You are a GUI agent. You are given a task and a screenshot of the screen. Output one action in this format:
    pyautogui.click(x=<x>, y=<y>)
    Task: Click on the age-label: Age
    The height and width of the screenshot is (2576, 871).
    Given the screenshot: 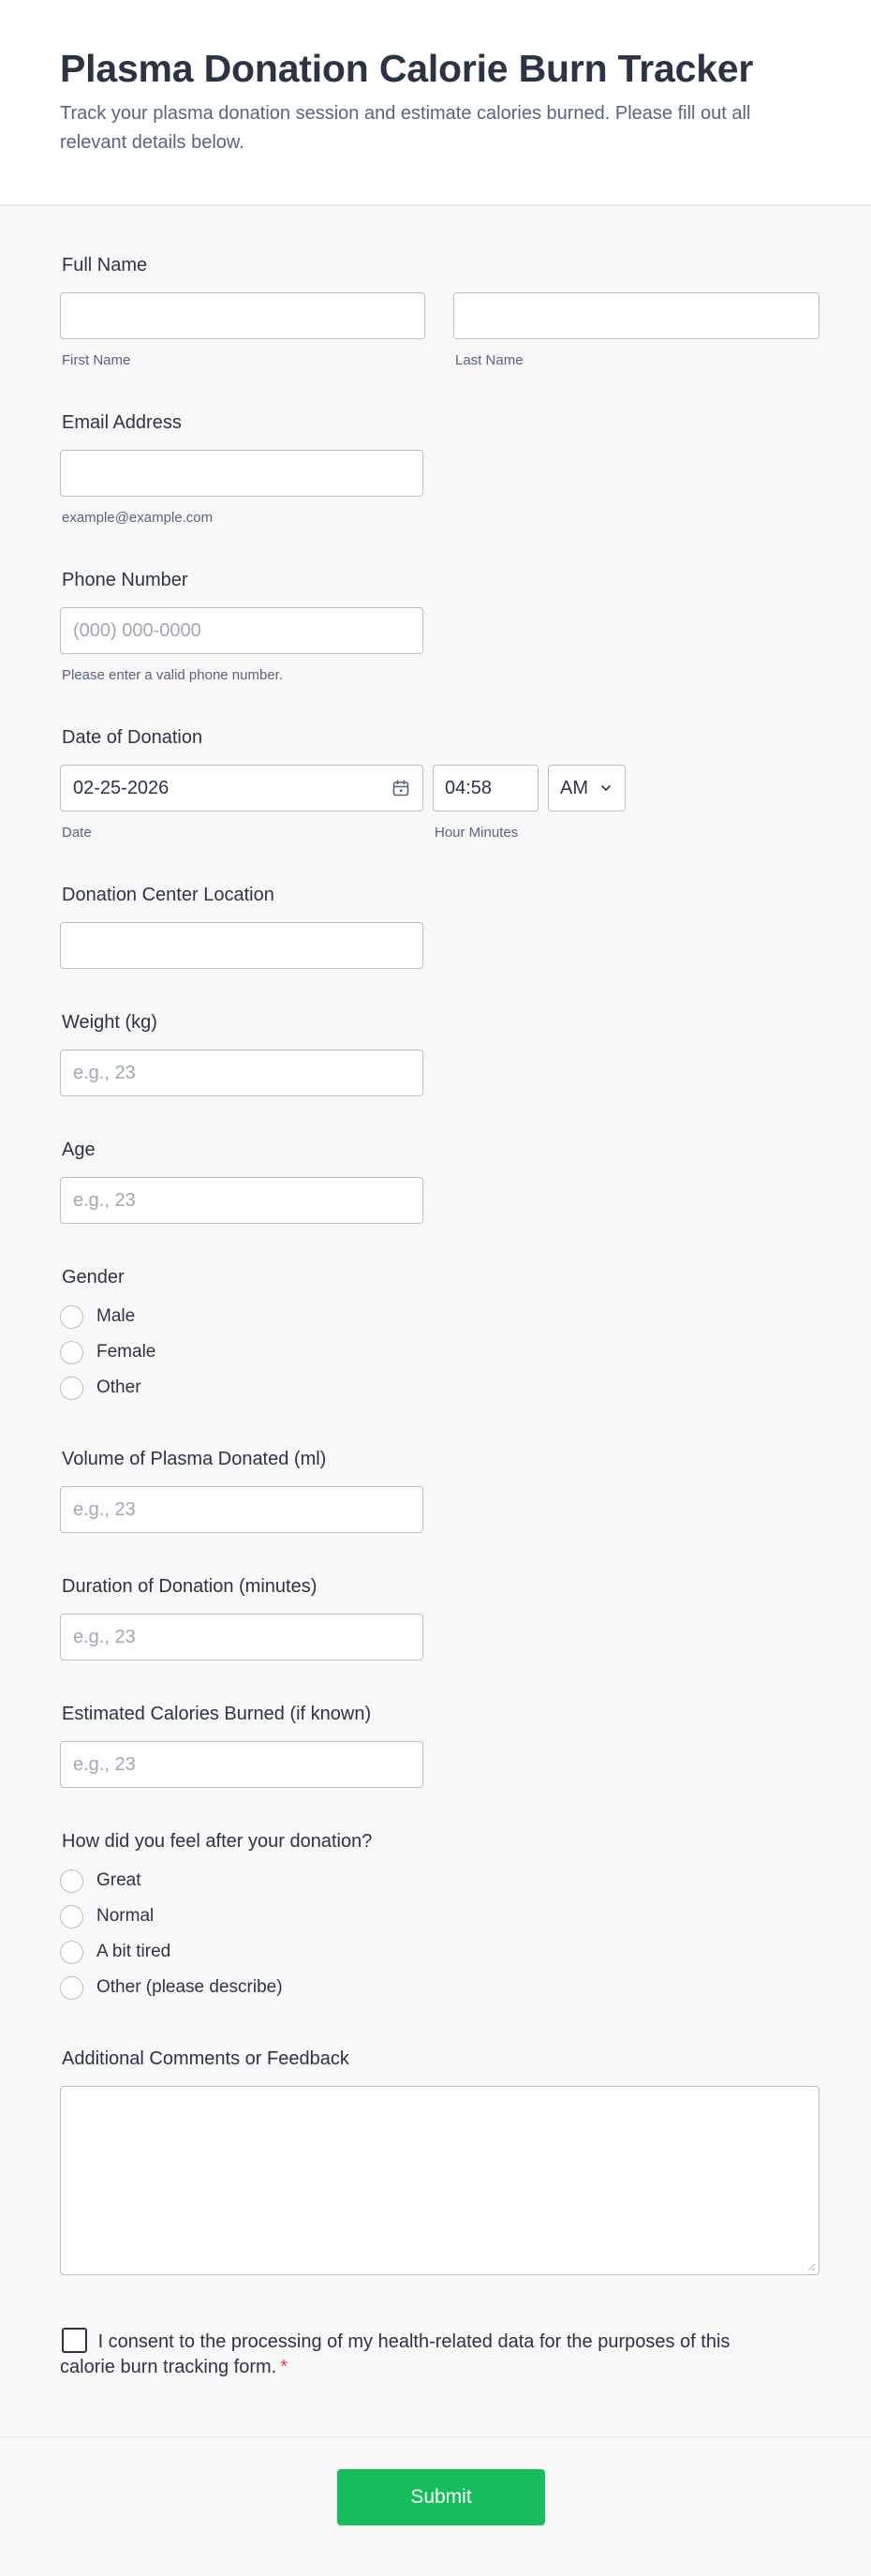 What is the action you would take?
    pyautogui.click(x=79, y=1149)
    